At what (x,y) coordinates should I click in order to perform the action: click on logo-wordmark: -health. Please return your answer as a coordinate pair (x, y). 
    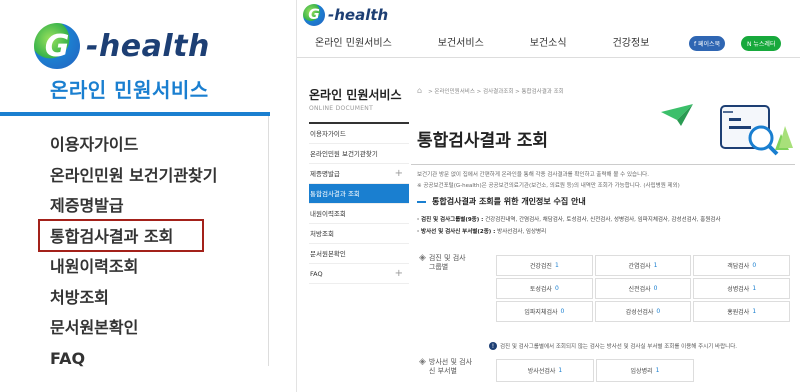
    Looking at the image, I should click on (148, 46).